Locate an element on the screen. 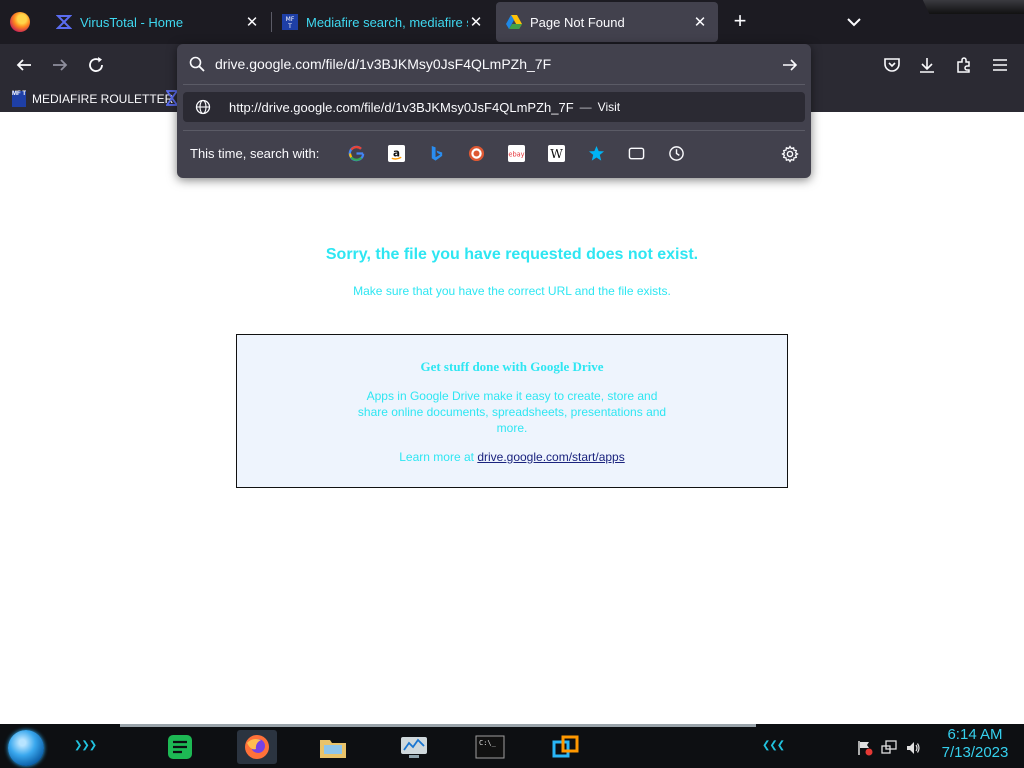 The image size is (1024, 768). tab-virustotal: VirusTotal - Home ✕ is located at coordinates (159, 22).